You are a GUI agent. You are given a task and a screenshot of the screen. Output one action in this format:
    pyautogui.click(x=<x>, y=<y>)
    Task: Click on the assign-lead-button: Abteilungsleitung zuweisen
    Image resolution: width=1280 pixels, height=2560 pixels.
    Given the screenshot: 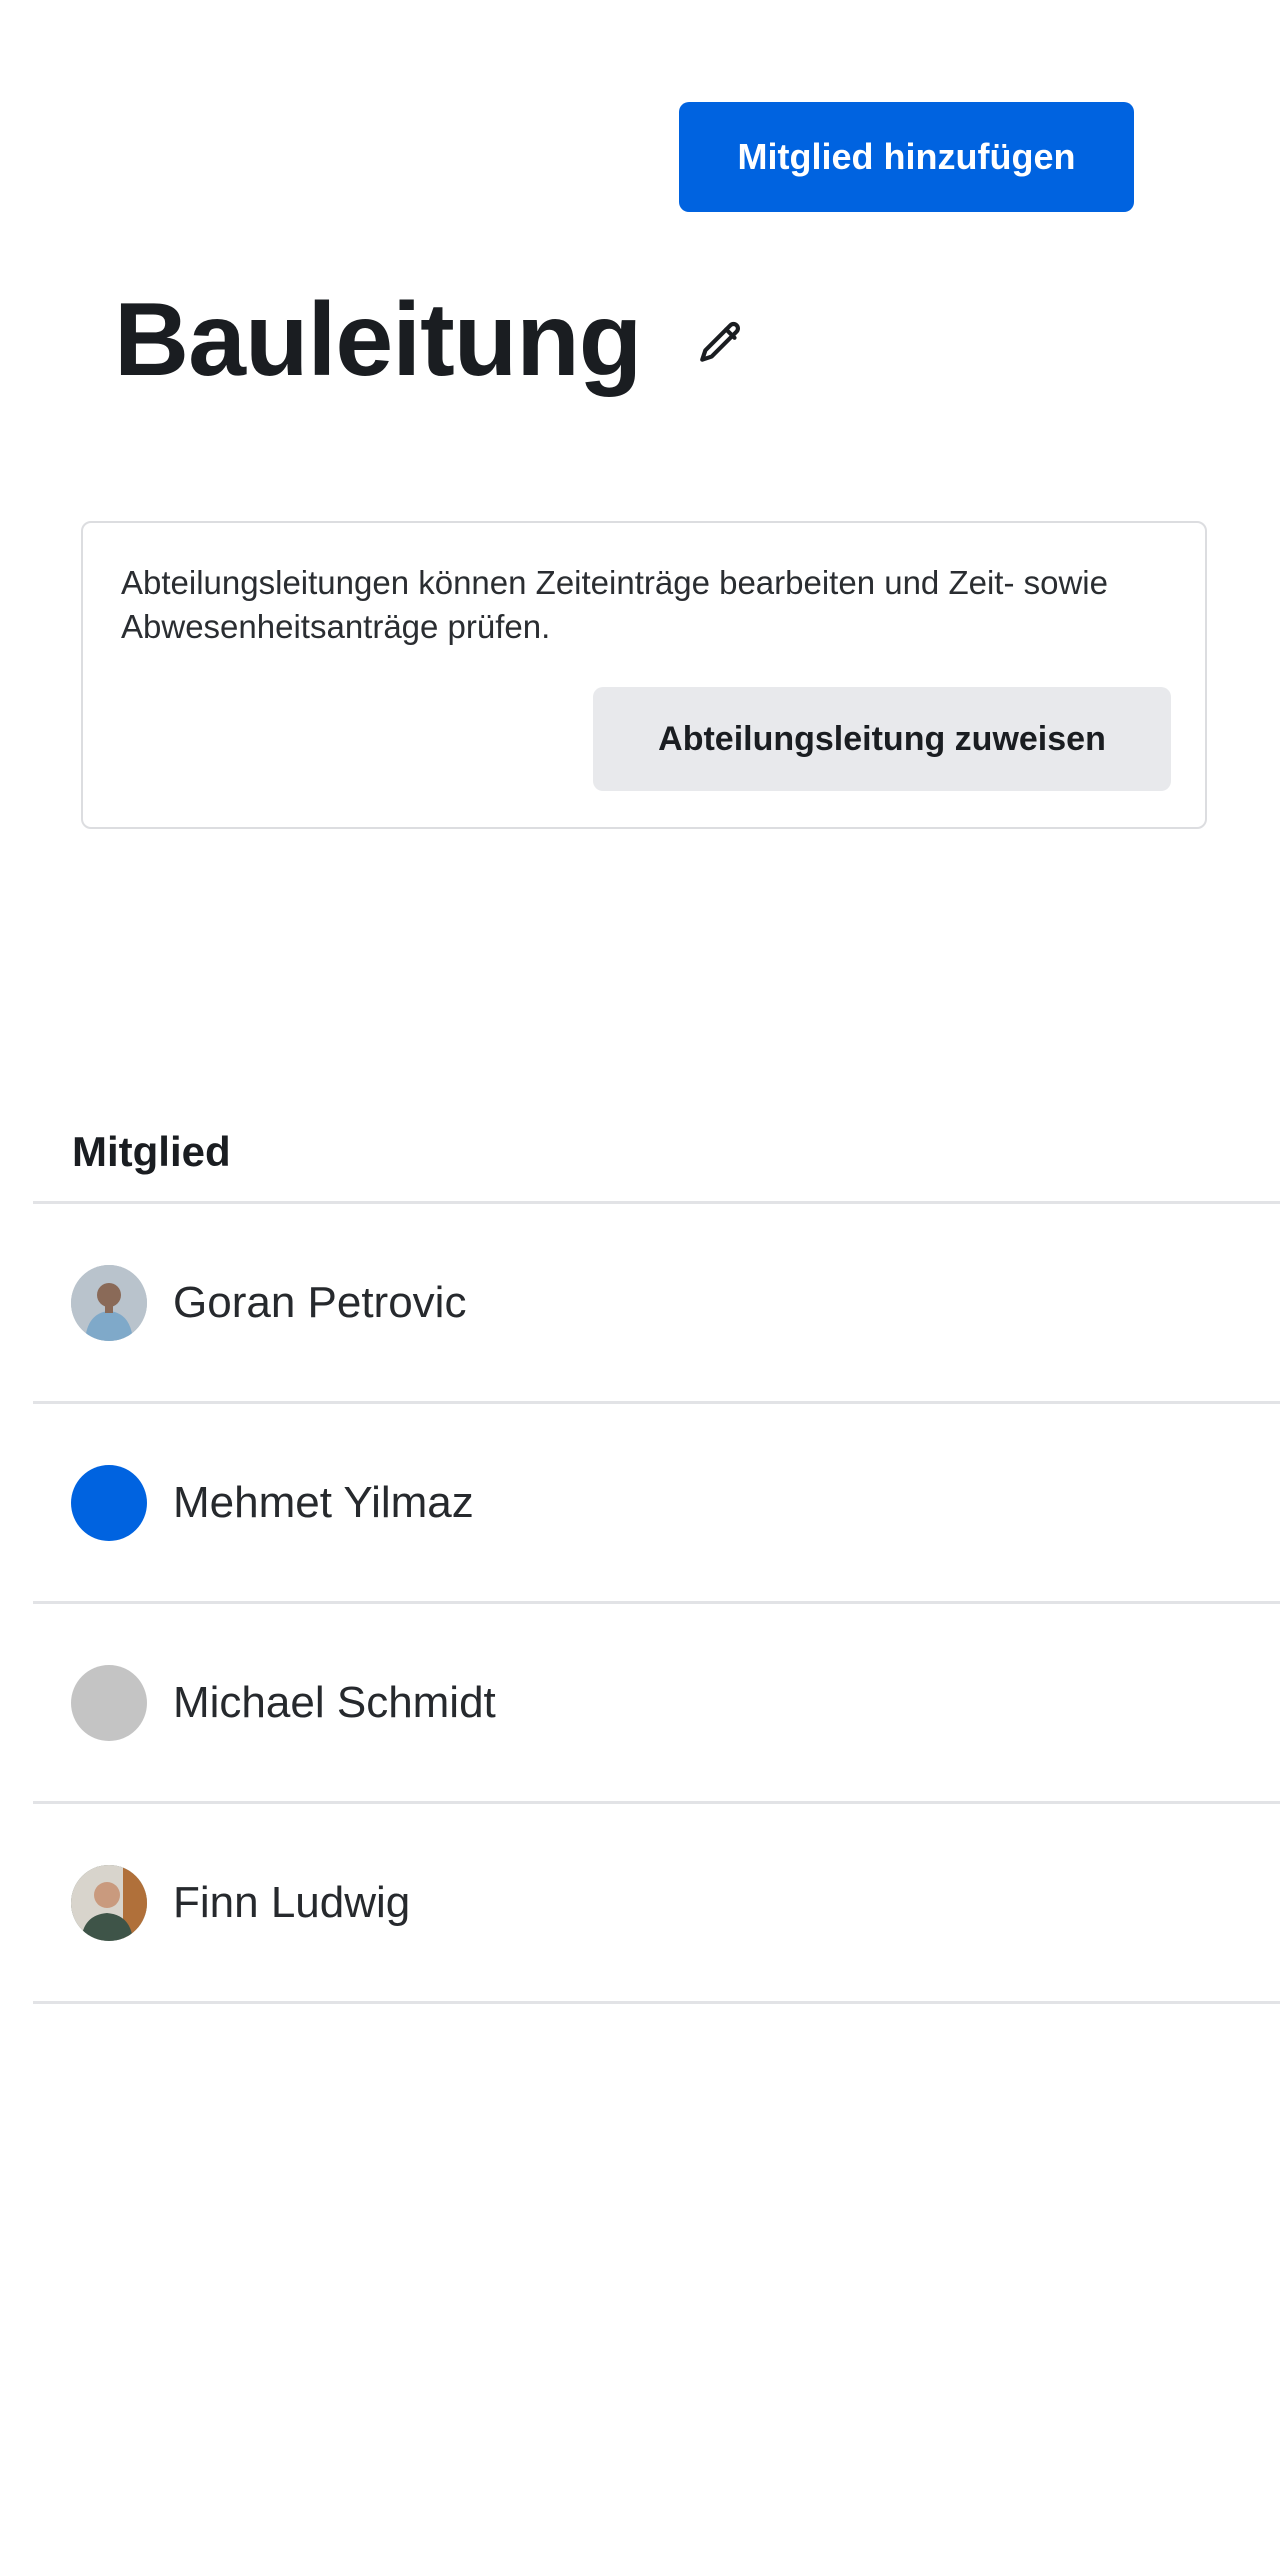 What is the action you would take?
    pyautogui.click(x=882, y=739)
    